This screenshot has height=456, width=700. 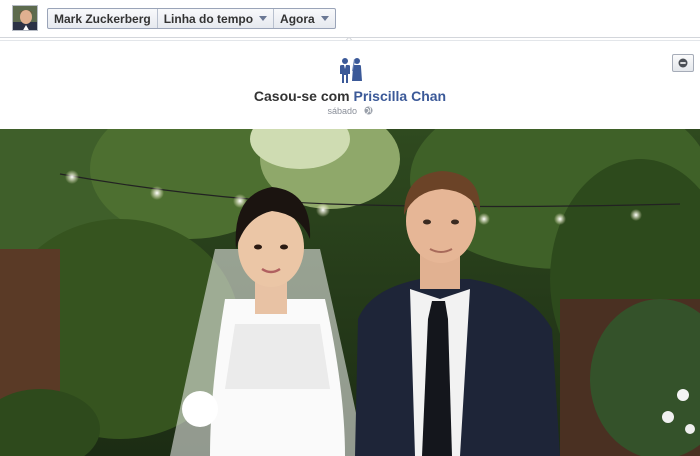 I want to click on event-title: Casou-se com Priscilla Chan, so click(x=350, y=96).